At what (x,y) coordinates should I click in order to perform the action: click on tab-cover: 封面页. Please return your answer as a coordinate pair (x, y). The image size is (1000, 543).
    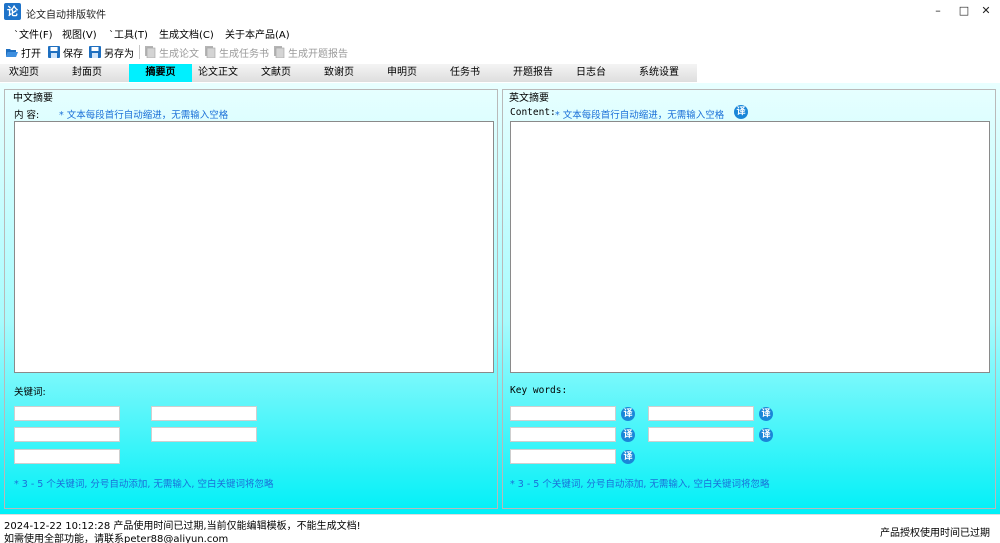
    Looking at the image, I should click on (87, 73).